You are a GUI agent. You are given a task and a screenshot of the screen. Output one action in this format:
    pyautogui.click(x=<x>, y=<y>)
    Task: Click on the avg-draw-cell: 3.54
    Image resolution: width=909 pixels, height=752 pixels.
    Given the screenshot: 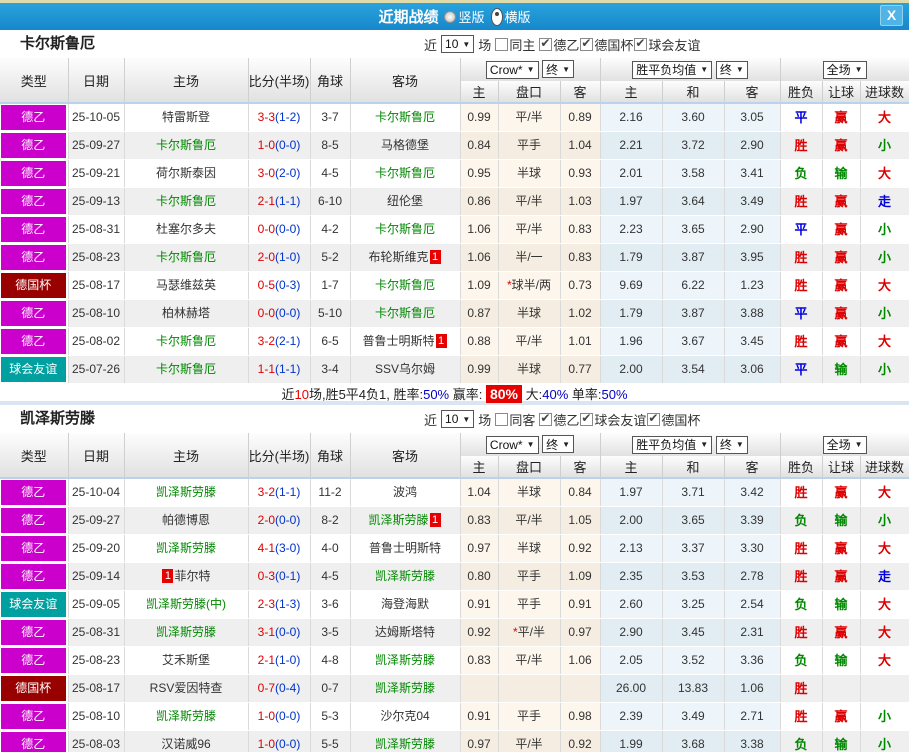 What is the action you would take?
    pyautogui.click(x=693, y=369)
    